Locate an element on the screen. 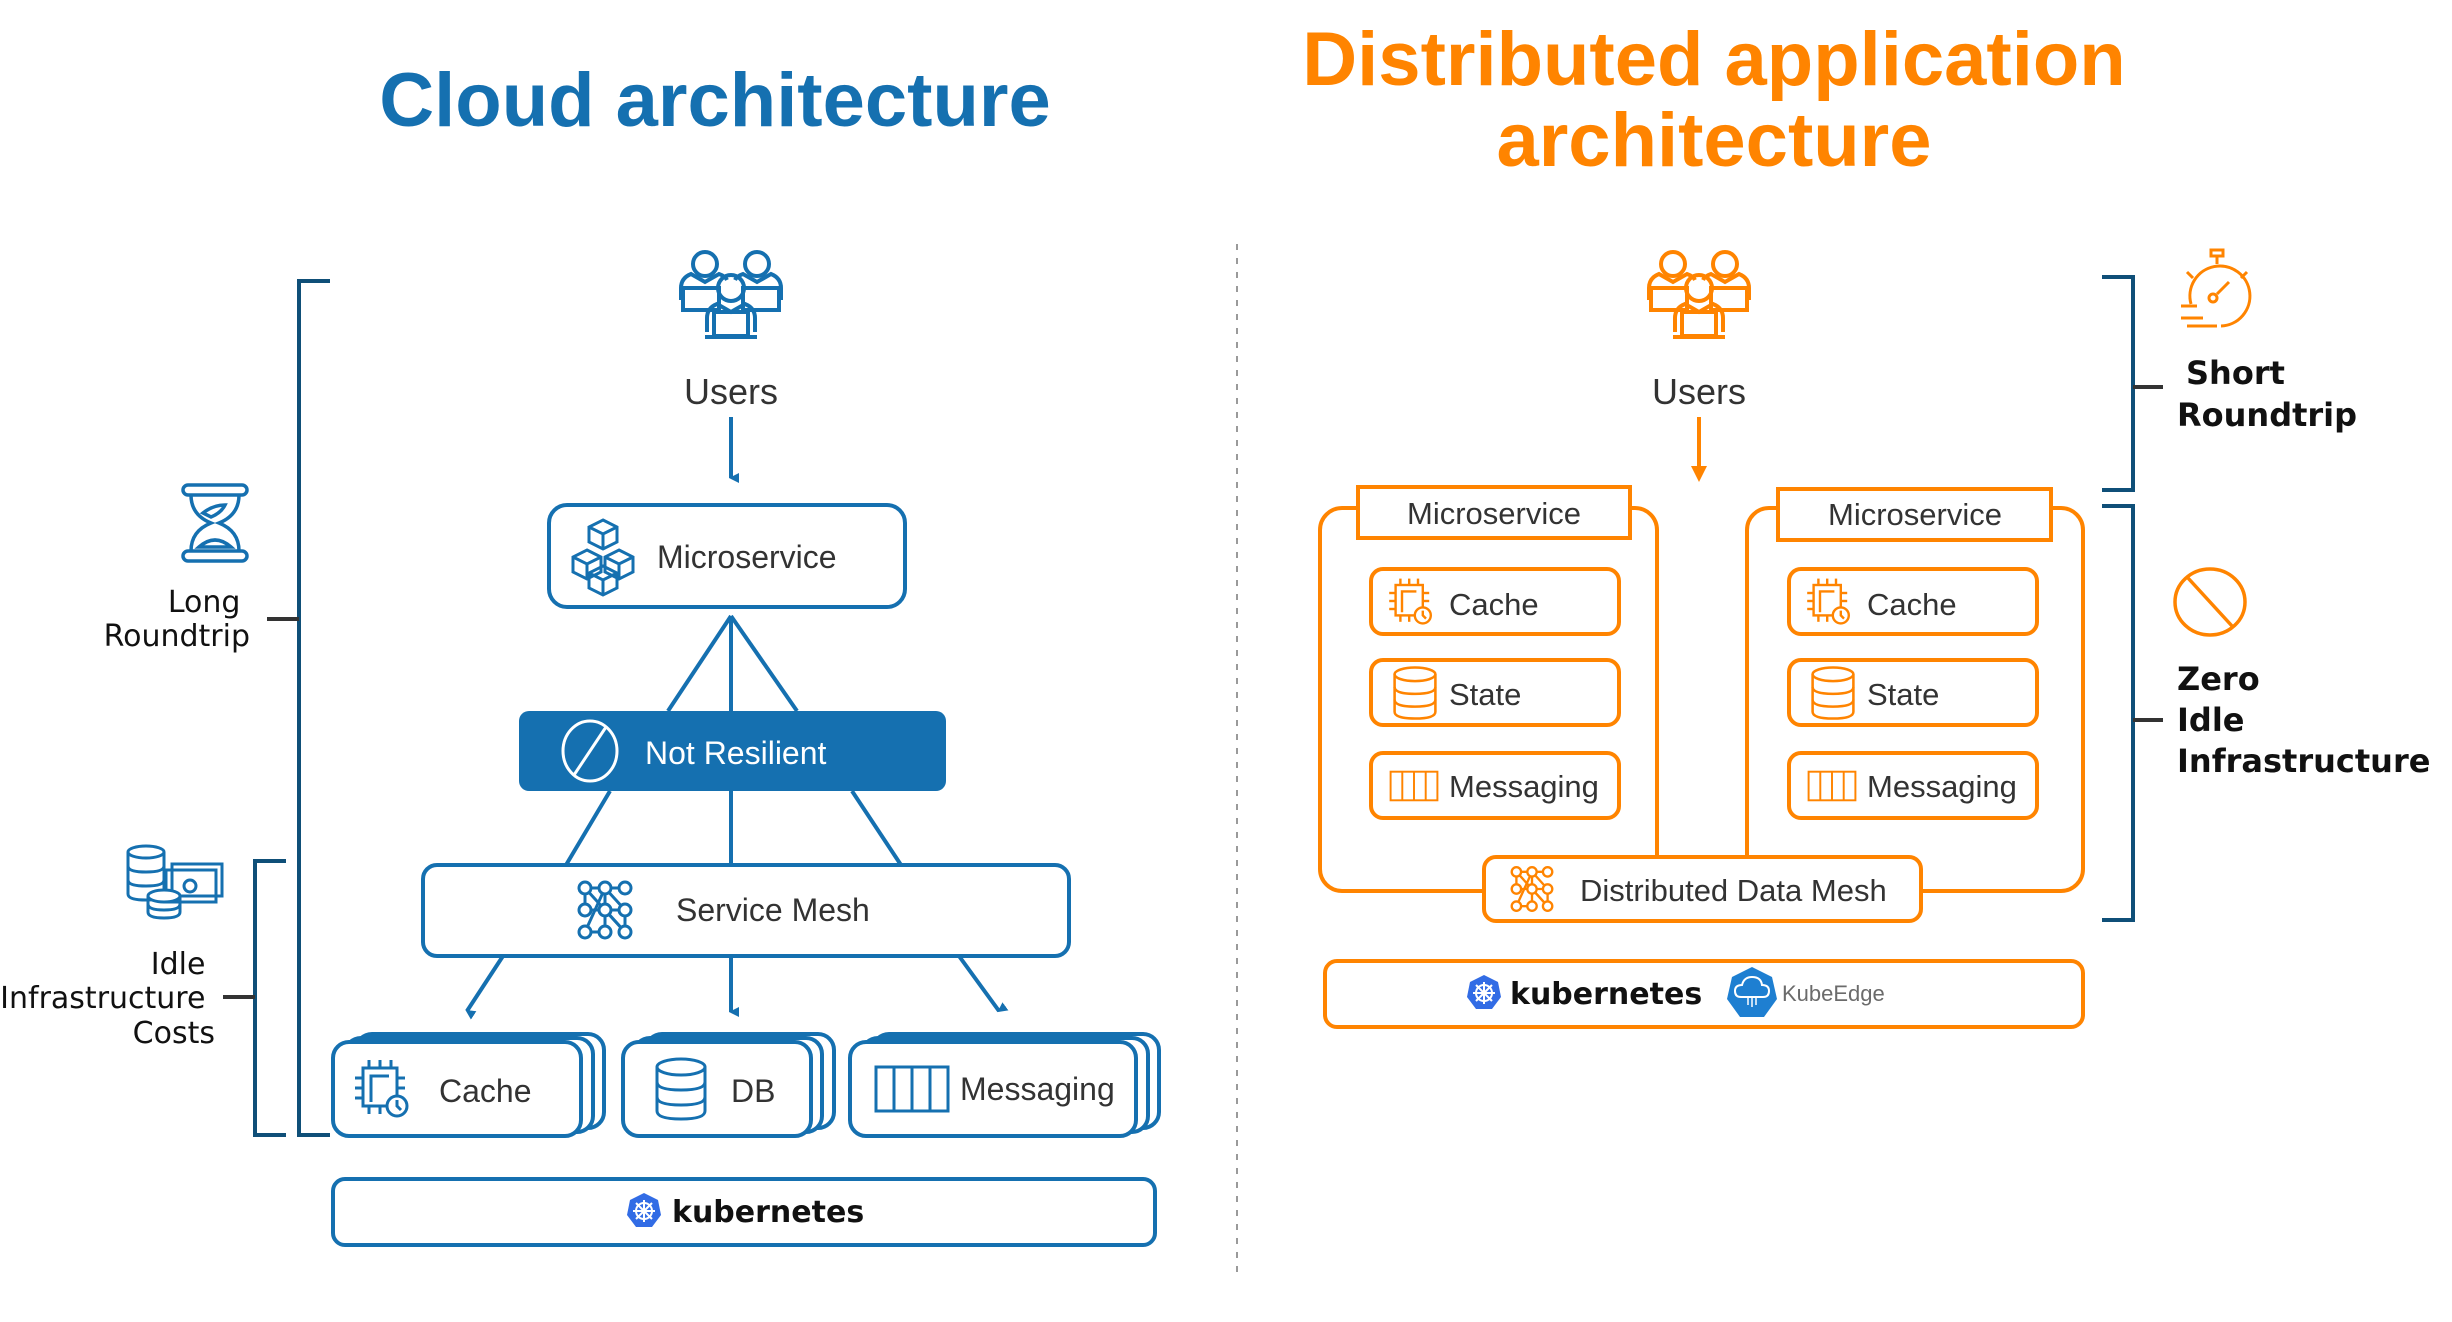 Image resolution: width=2452 pixels, height=1322 pixels. kubeedge-label: KubeEdge is located at coordinates (1833, 993).